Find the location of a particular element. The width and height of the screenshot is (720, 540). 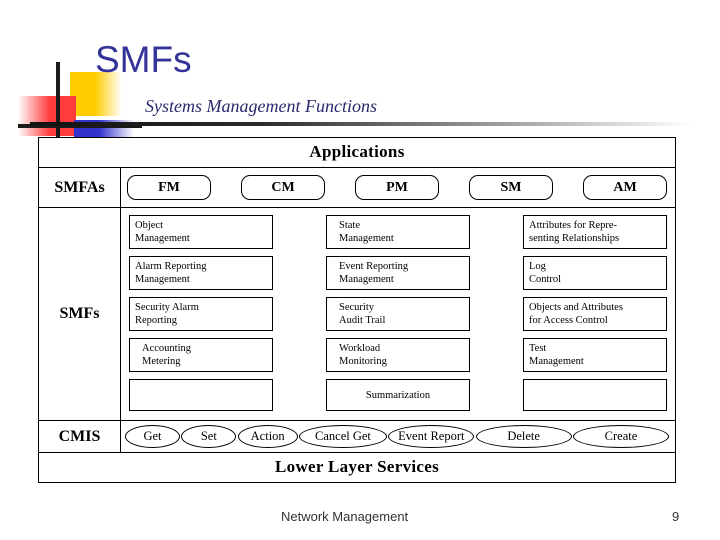

smf-test-management: Test Management is located at coordinates (595, 355).